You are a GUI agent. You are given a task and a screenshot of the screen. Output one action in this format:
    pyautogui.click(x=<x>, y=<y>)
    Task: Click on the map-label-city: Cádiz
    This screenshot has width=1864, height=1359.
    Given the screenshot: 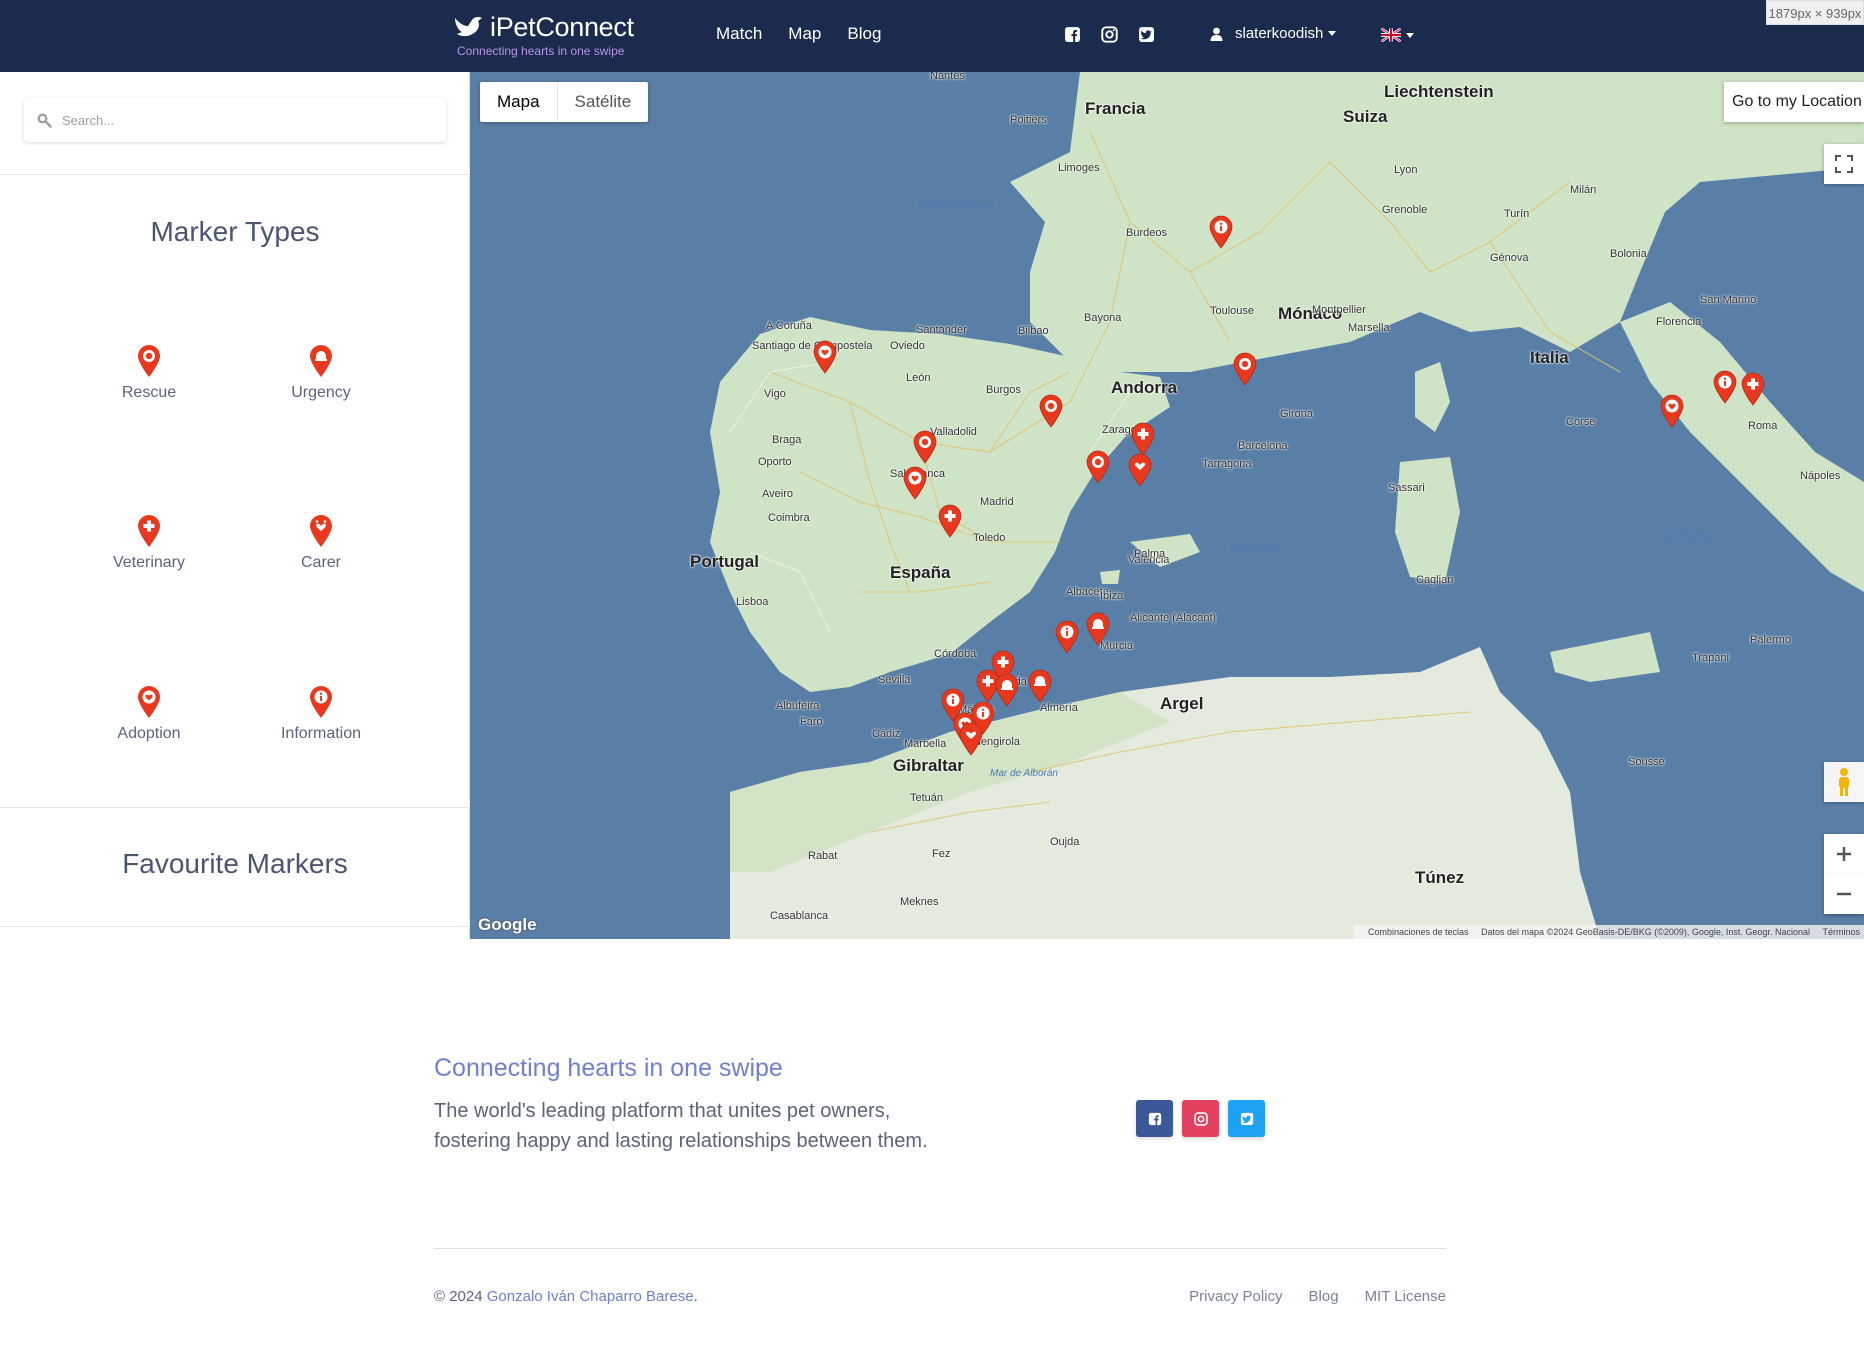 What is the action you would take?
    pyautogui.click(x=886, y=734)
    